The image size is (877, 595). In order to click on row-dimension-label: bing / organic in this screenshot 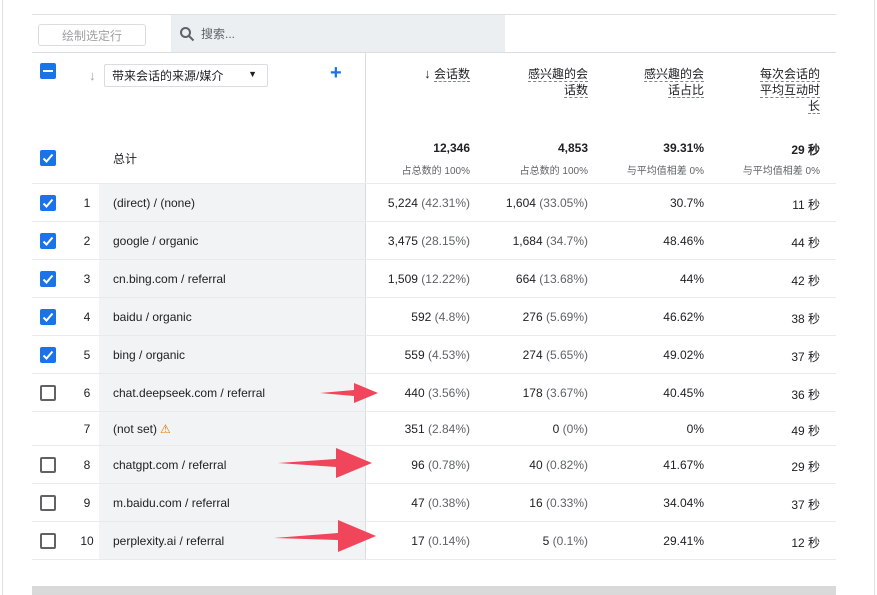, I will do `click(149, 355)`.